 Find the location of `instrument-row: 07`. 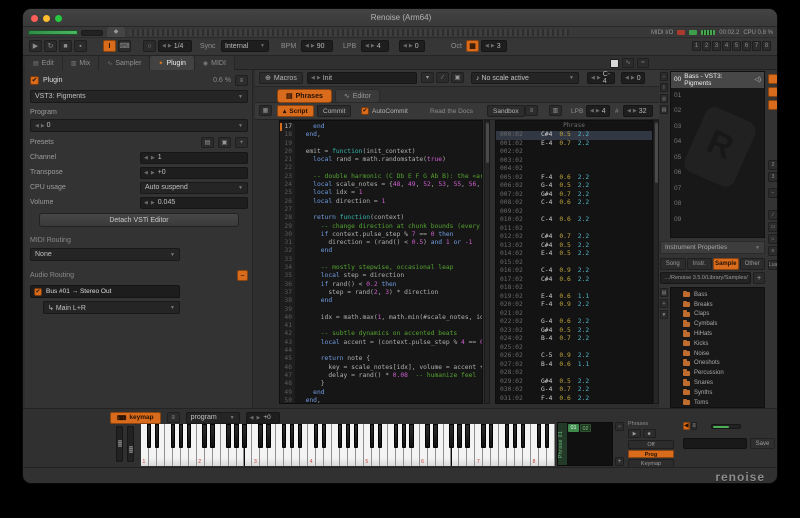

instrument-row: 07 is located at coordinates (717, 189).